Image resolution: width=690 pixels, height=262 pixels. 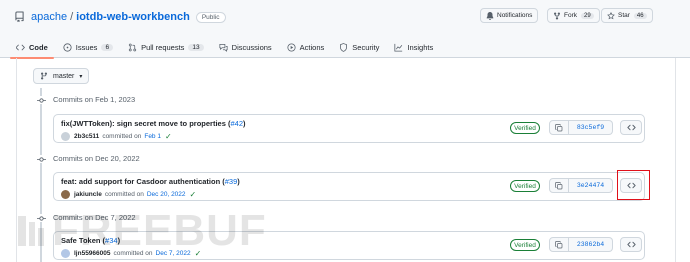 What do you see at coordinates (251, 47) in the screenshot?
I see `tab-label: Discussions` at bounding box center [251, 47].